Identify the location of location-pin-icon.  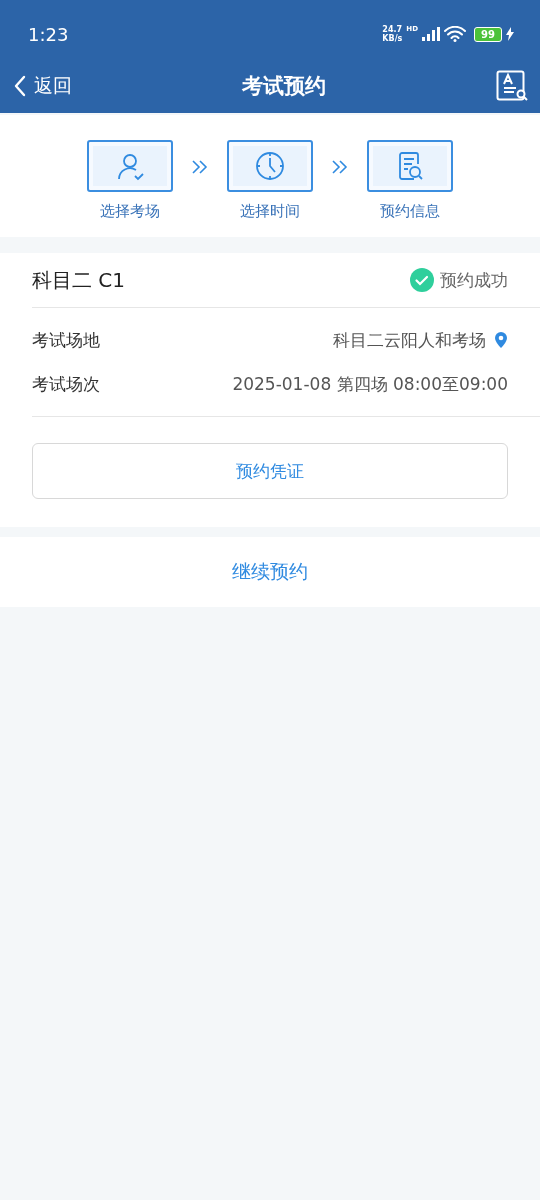
(501, 340).